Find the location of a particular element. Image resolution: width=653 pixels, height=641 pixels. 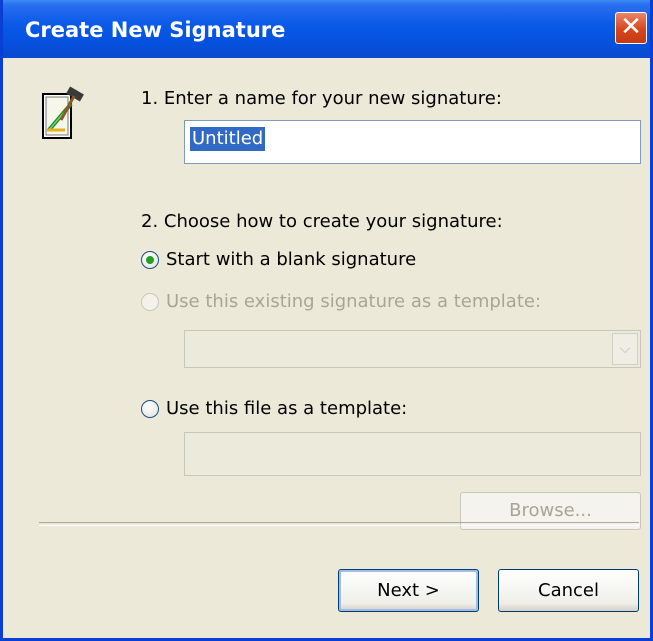

title-bar: Create New Signature ✕ is located at coordinates (326, 29).